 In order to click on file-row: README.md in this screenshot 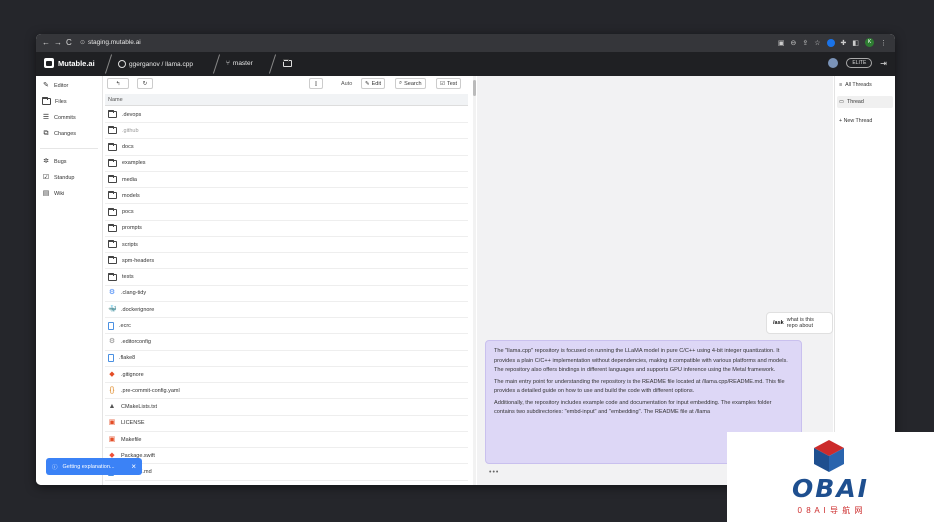, I will do `click(286, 473)`.